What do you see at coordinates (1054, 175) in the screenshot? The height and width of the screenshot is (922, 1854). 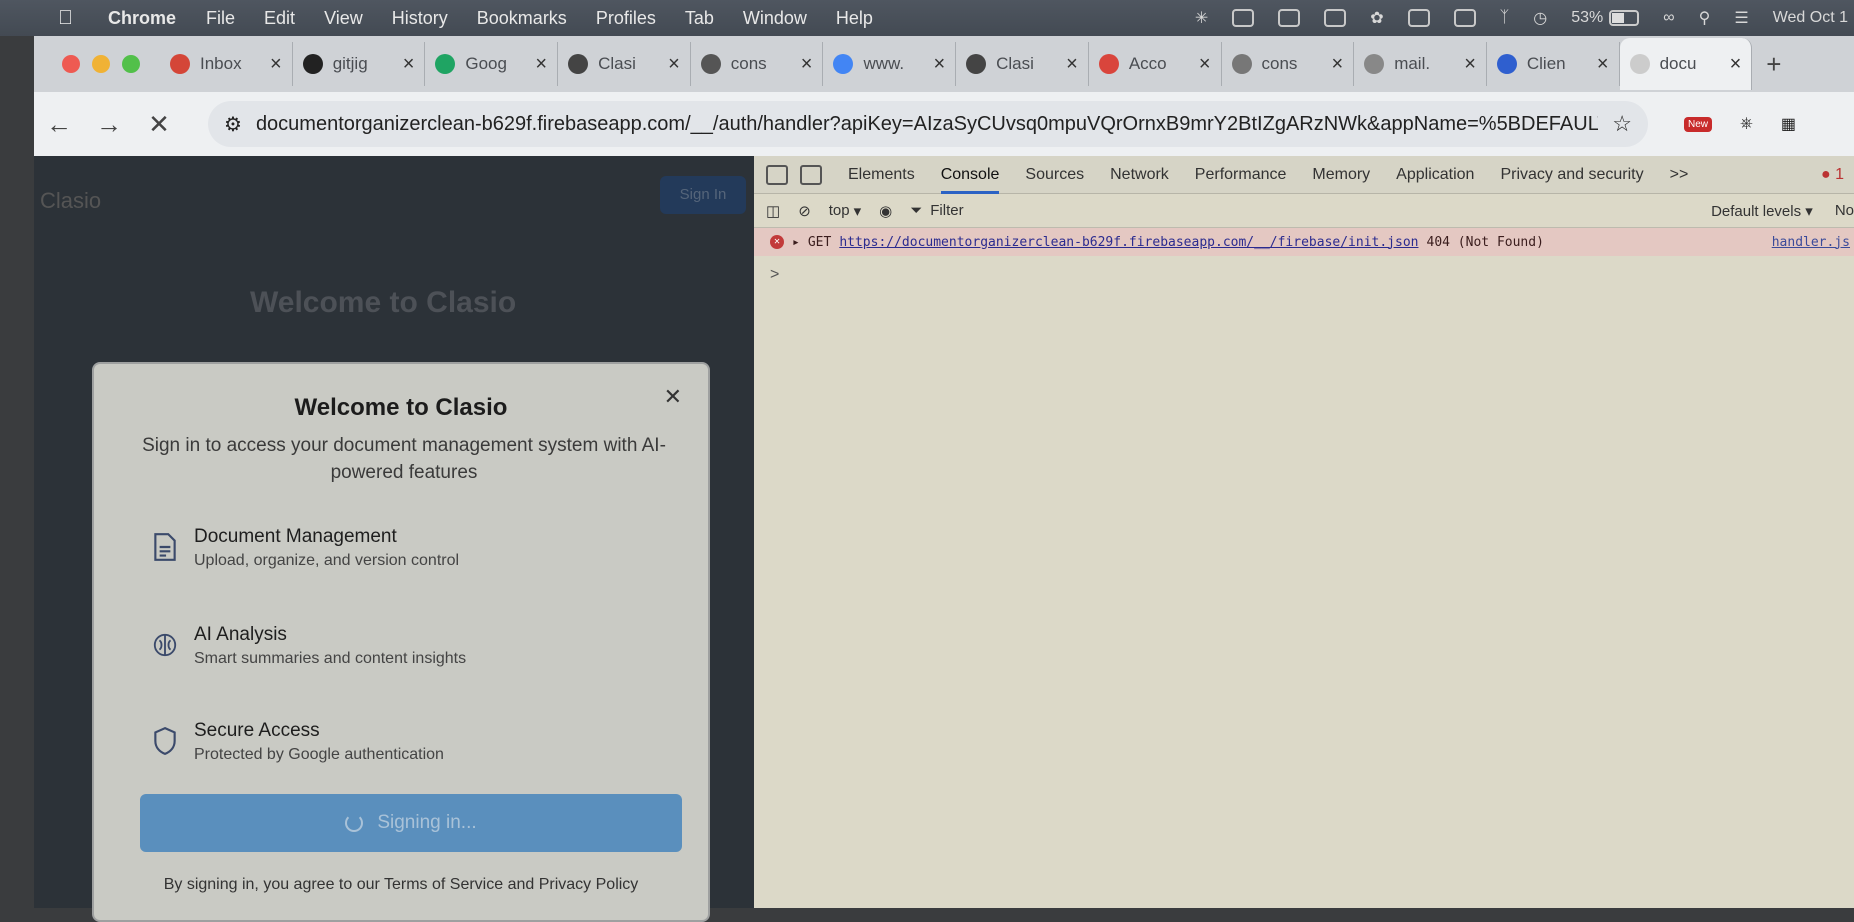 I see `tab-sources: Sources` at bounding box center [1054, 175].